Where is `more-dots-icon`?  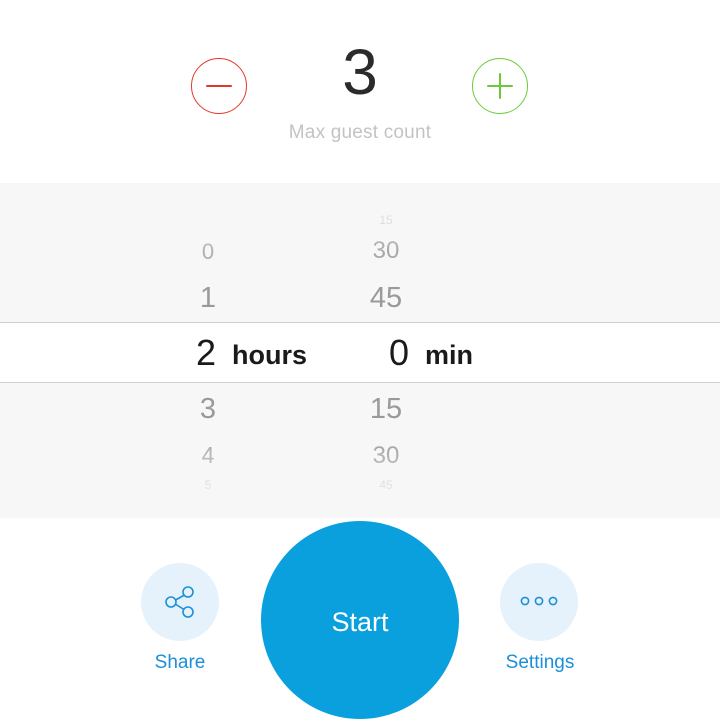
more-dots-icon is located at coordinates (539, 601).